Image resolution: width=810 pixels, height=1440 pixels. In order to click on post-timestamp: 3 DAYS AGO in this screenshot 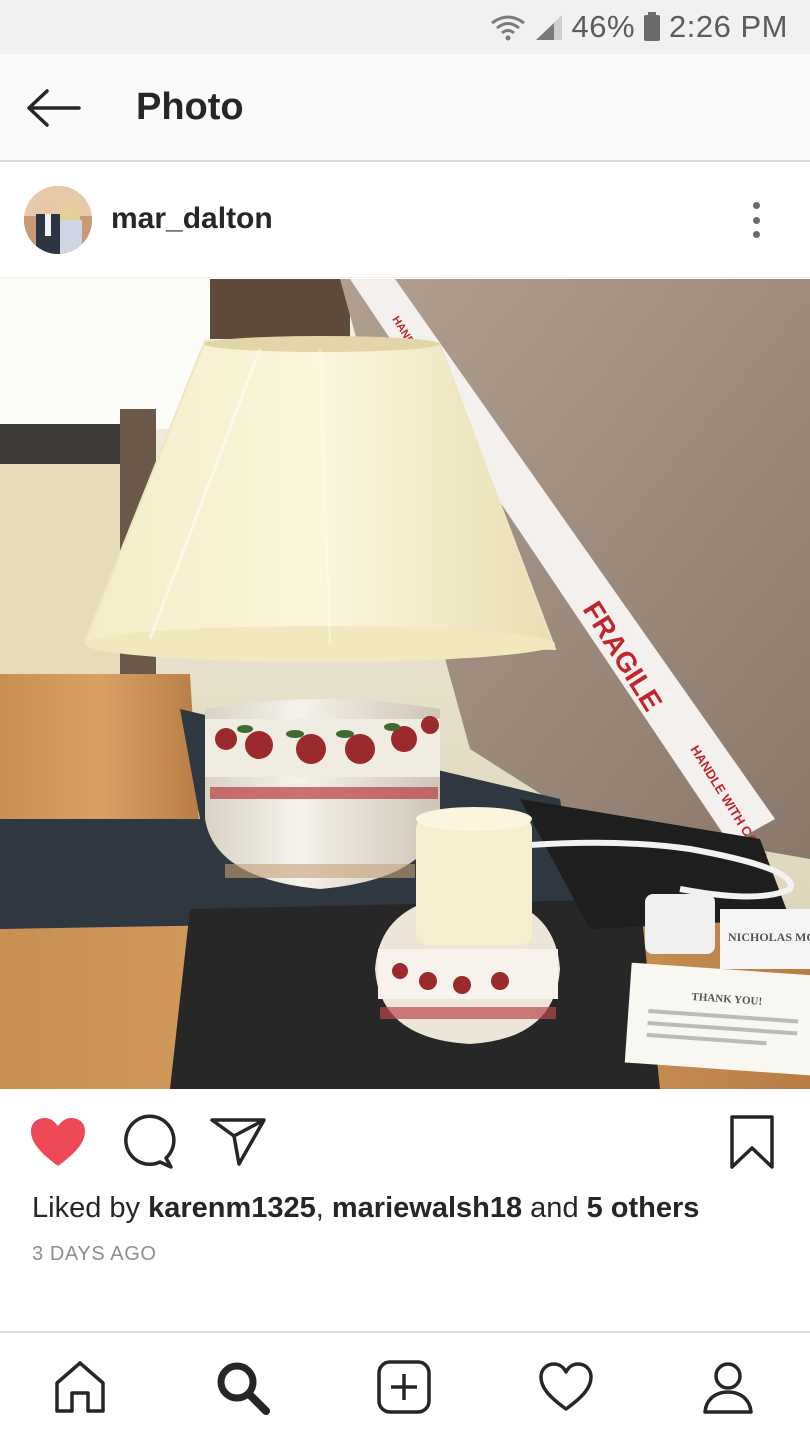, I will do `click(94, 1254)`.